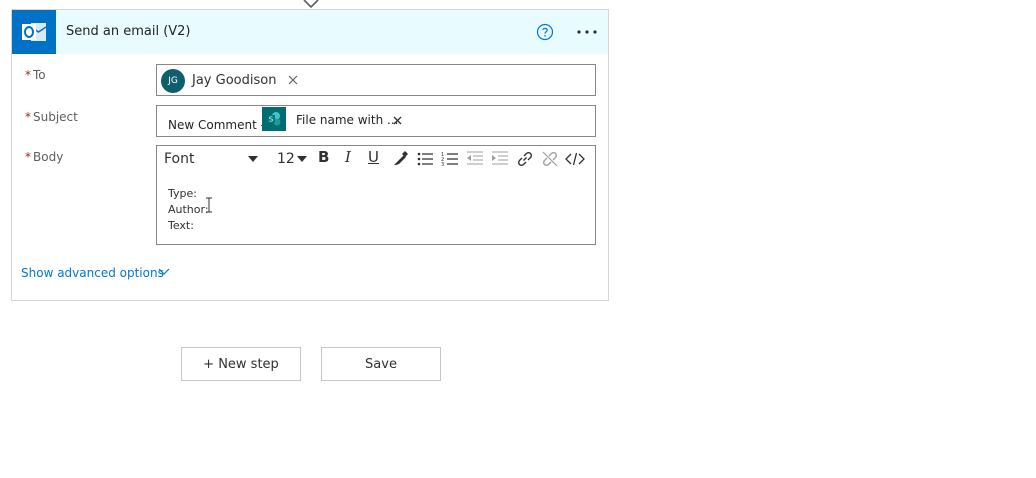 Image resolution: width=1036 pixels, height=478 pixels. I want to click on italic-button: I, so click(348, 157).